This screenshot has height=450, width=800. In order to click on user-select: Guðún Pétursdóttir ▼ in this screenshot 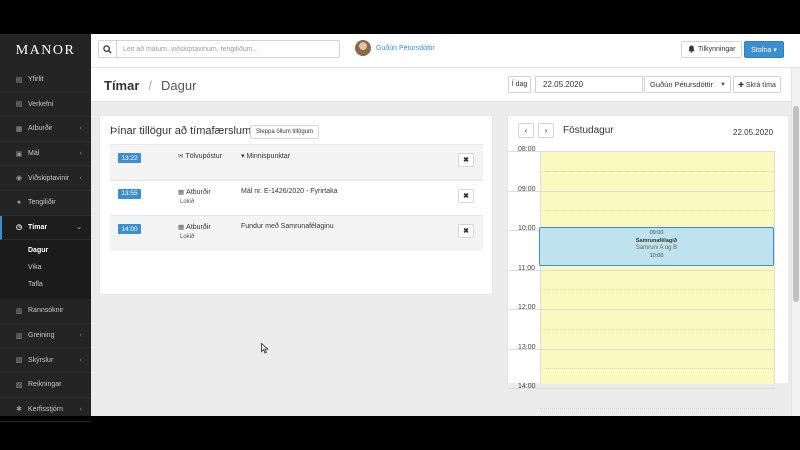, I will do `click(687, 84)`.